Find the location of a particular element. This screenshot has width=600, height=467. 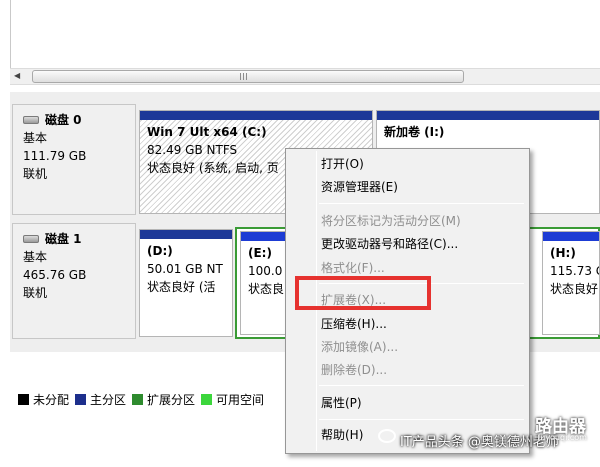

disk-1-type: 基本 is located at coordinates (35, 257).